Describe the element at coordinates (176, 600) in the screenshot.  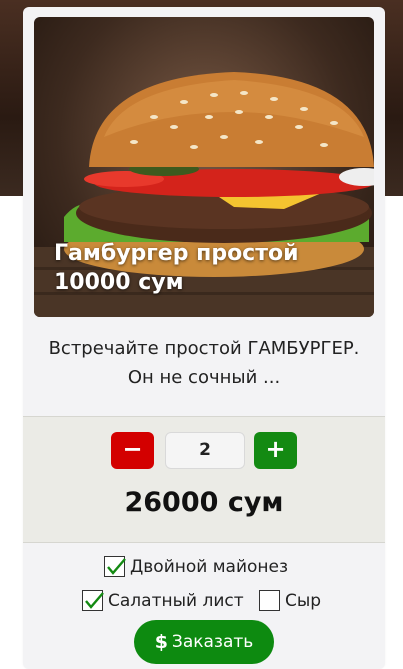
I see `lettuce-label: Салатный лист` at that location.